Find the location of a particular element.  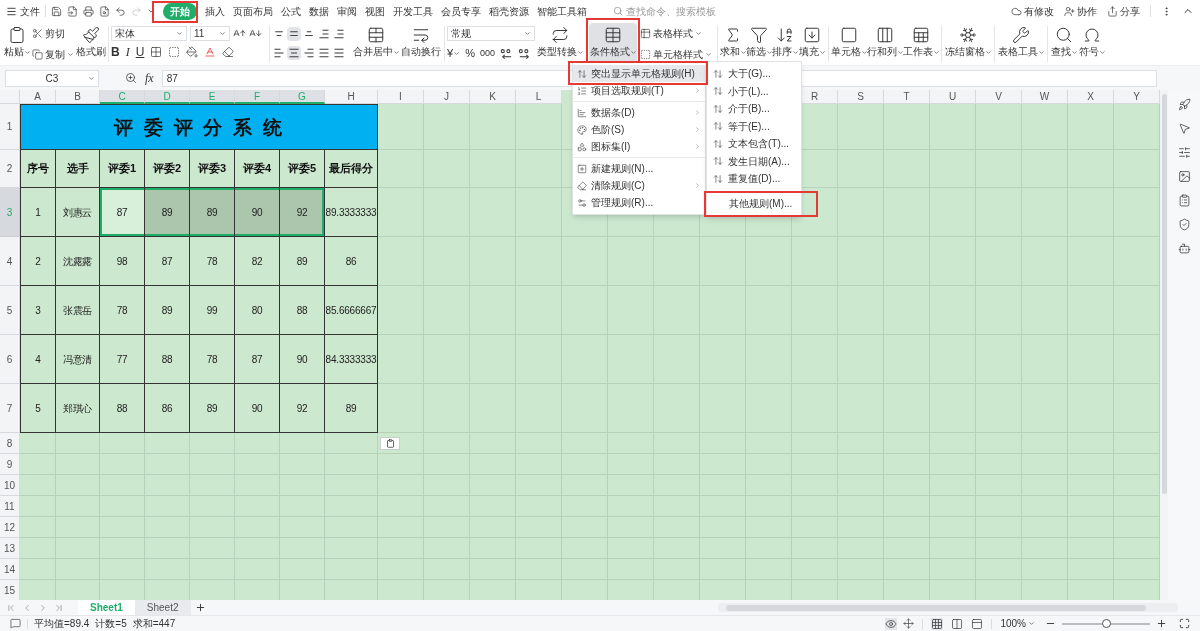

align-center-icon is located at coordinates (294, 53).